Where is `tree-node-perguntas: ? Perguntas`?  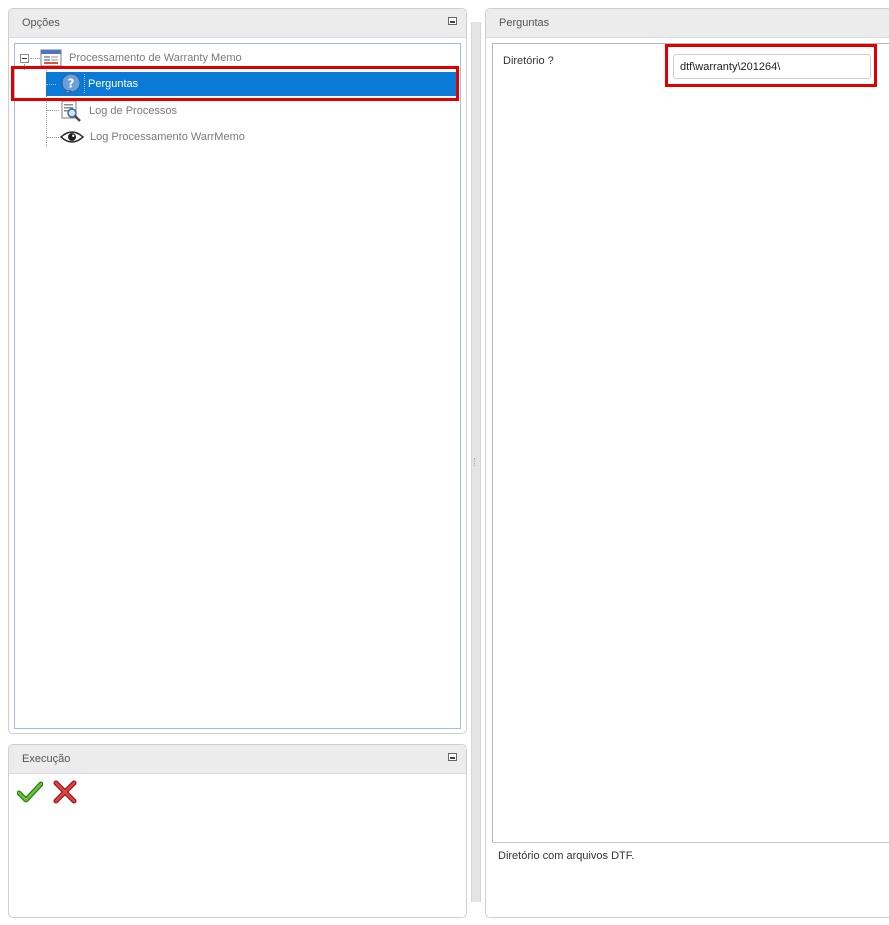 tree-node-perguntas: ? Perguntas is located at coordinates (251, 84).